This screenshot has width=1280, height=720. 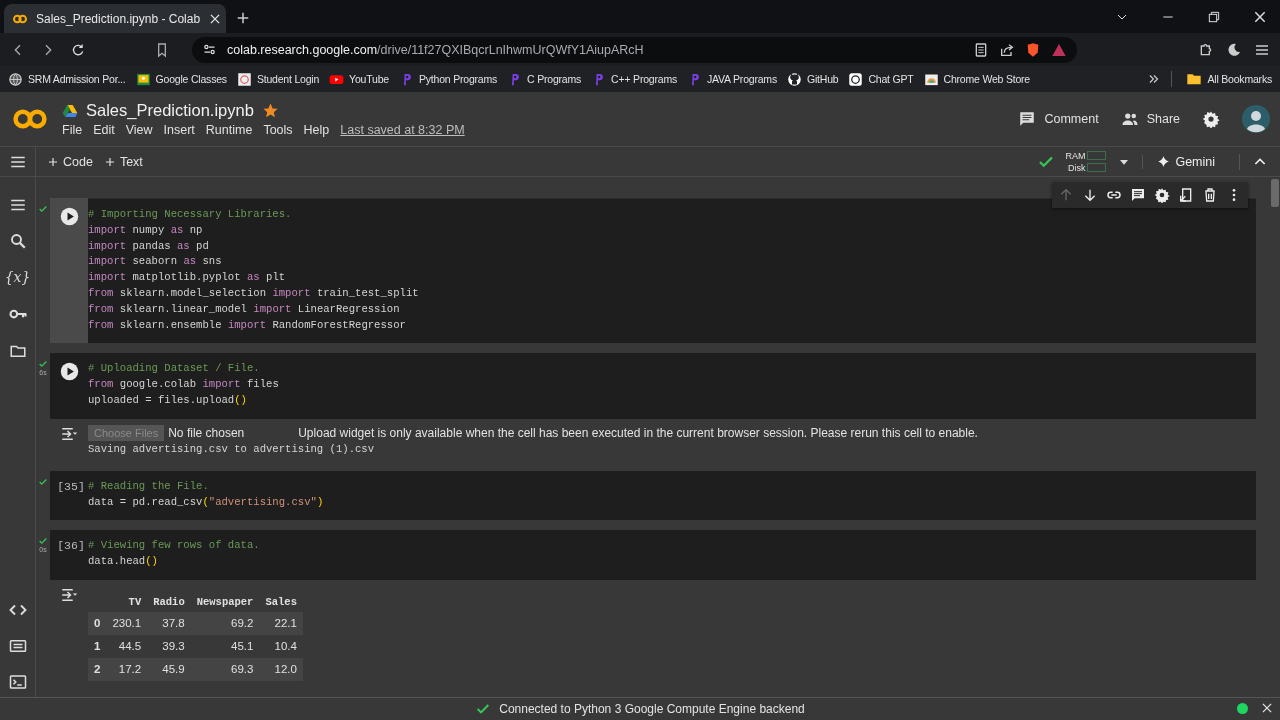 I want to click on table-cell: 45.9, so click(x=169, y=669).